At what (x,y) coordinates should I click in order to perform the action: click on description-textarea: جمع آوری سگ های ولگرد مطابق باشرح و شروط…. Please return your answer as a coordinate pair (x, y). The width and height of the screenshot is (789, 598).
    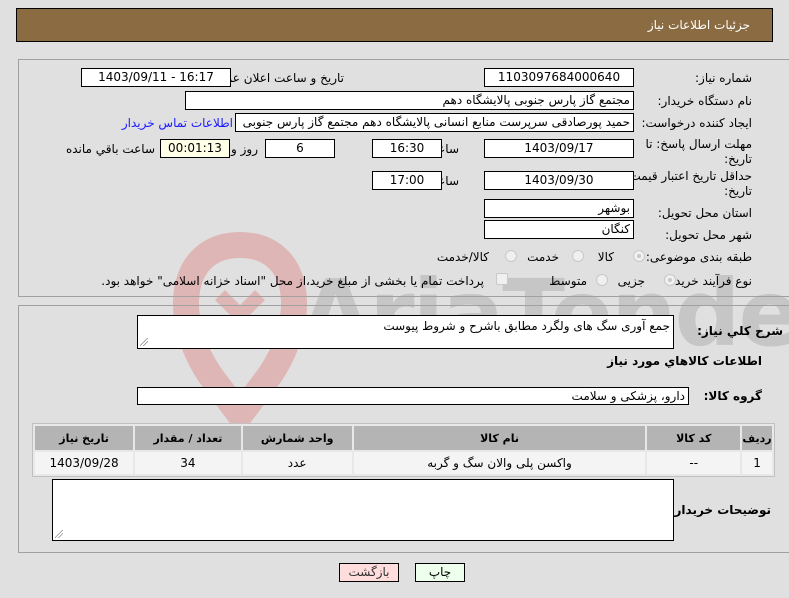
    Looking at the image, I should click on (405, 332).